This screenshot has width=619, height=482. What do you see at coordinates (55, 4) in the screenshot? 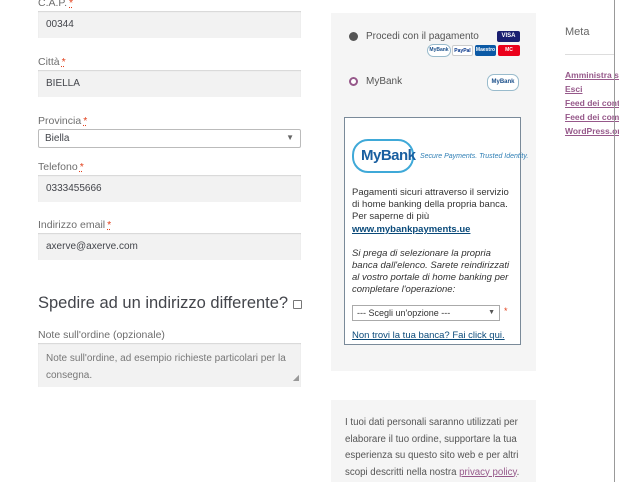
I see `cap-label: C.A.P. *` at bounding box center [55, 4].